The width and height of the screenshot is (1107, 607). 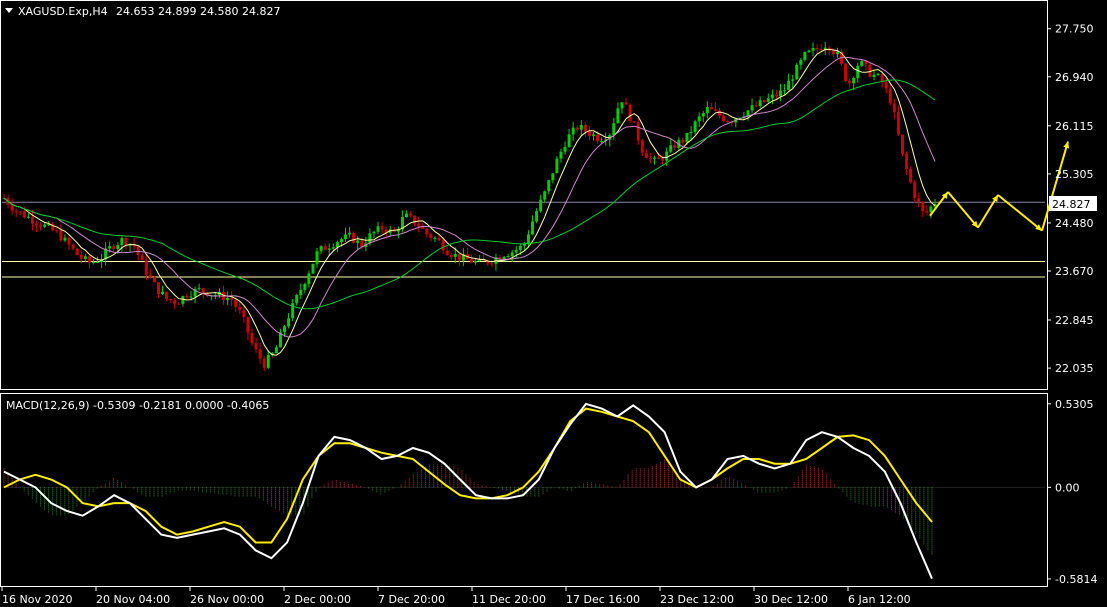 I want to click on projection-arrows, so click(x=999, y=186).